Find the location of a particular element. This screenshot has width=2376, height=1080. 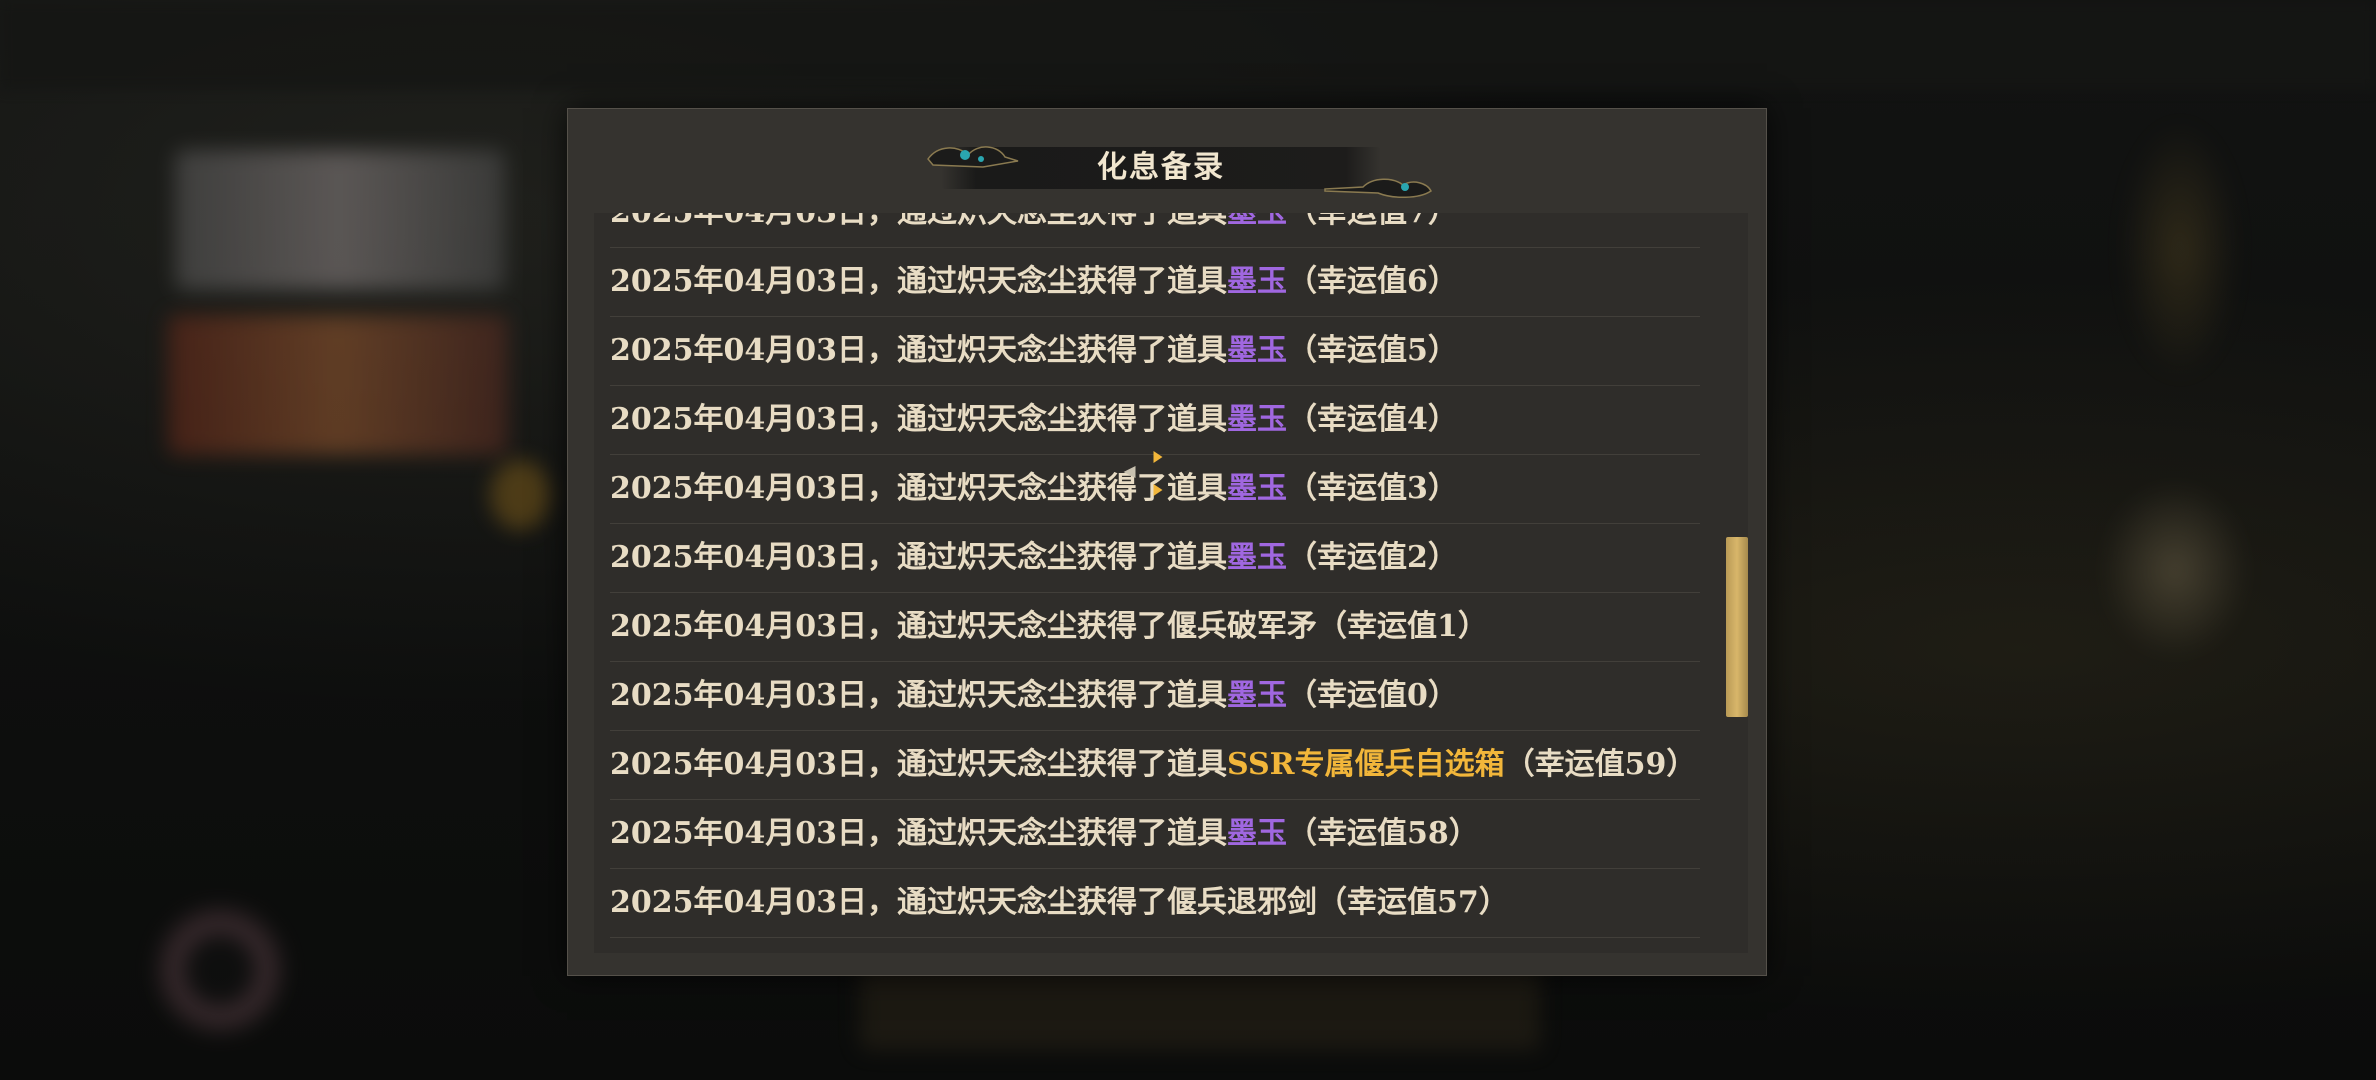

record-row: 2025年04月03日，通过炽天念尘获得了道具墨玉（幸运值6） is located at coordinates (1155, 282).